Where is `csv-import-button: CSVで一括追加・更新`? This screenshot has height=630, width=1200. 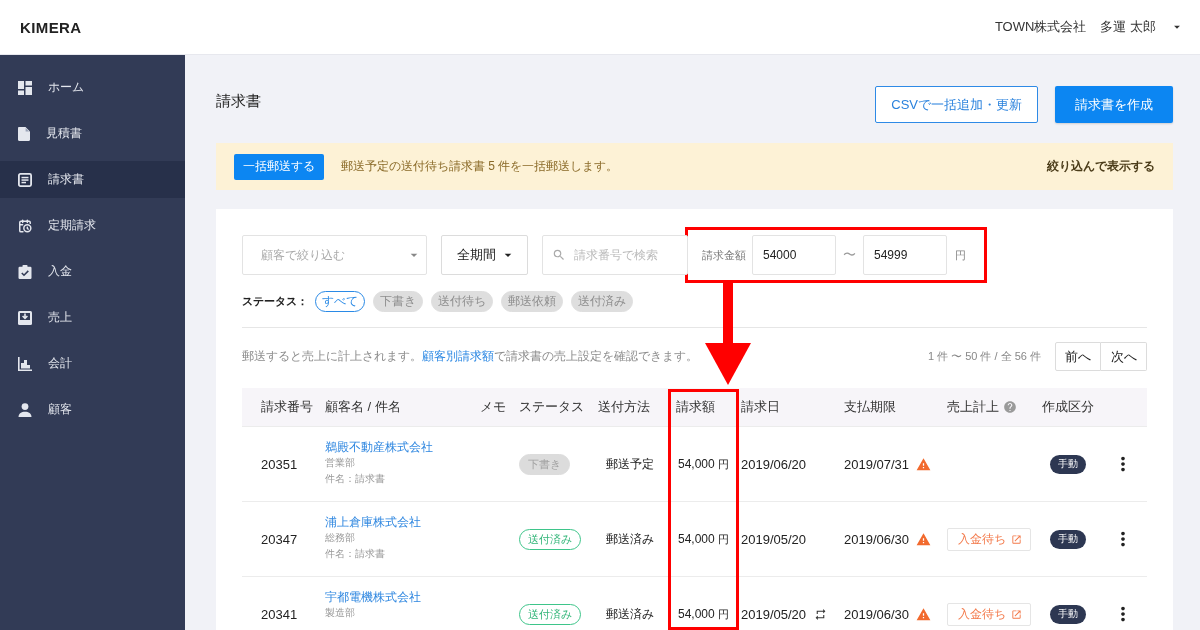 csv-import-button: CSVで一括追加・更新 is located at coordinates (956, 104).